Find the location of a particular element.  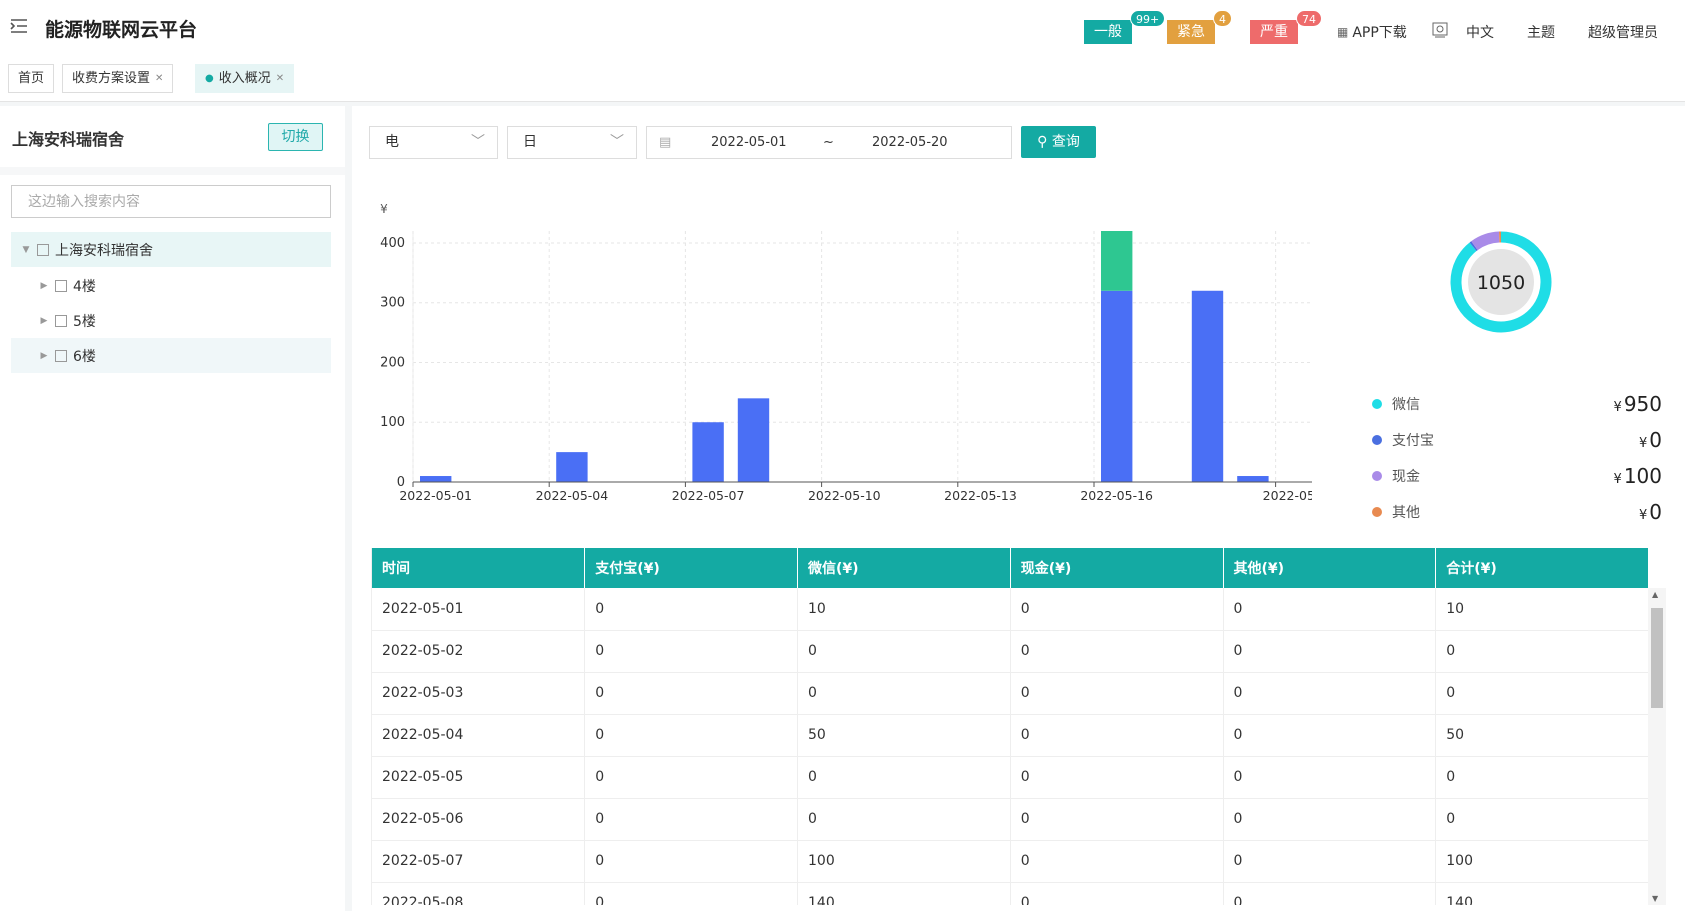

tree-search-input is located at coordinates (171, 201).